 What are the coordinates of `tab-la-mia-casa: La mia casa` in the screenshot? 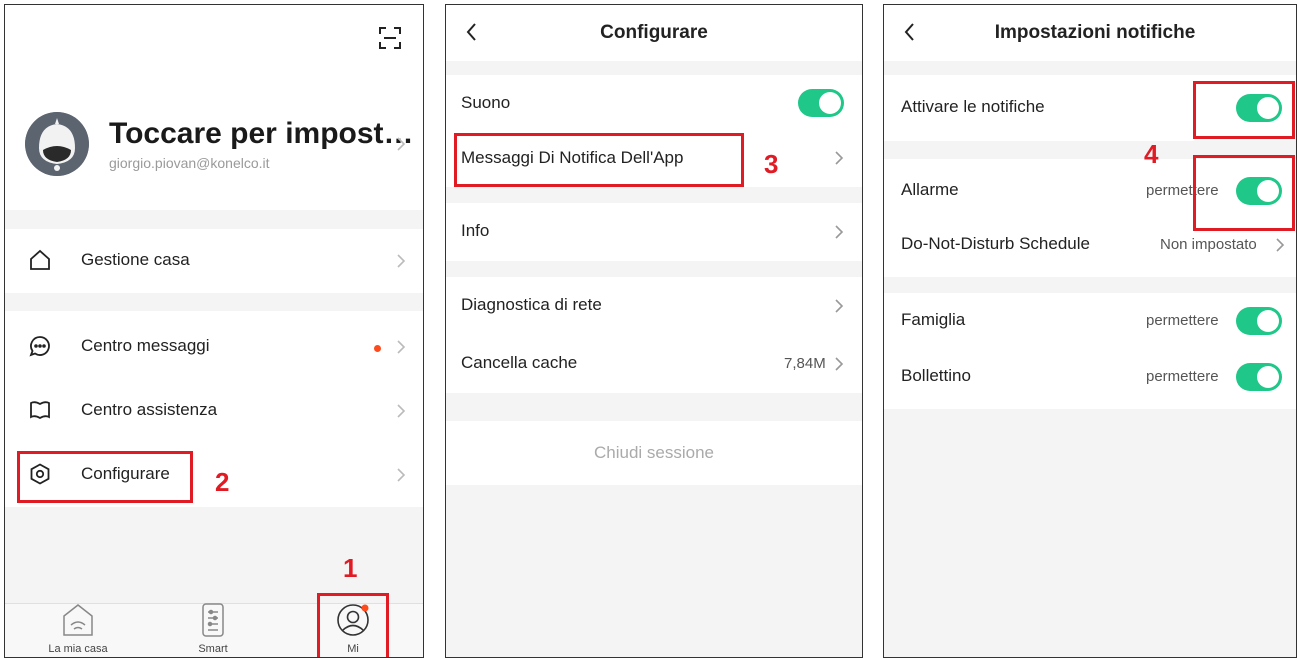 It's located at (78, 628).